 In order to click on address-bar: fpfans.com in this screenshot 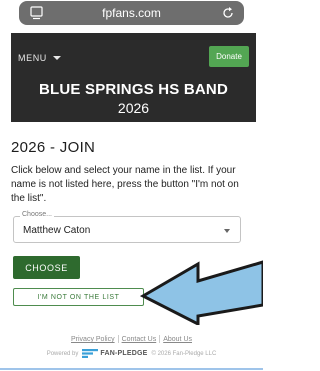, I will do `click(131, 13)`.